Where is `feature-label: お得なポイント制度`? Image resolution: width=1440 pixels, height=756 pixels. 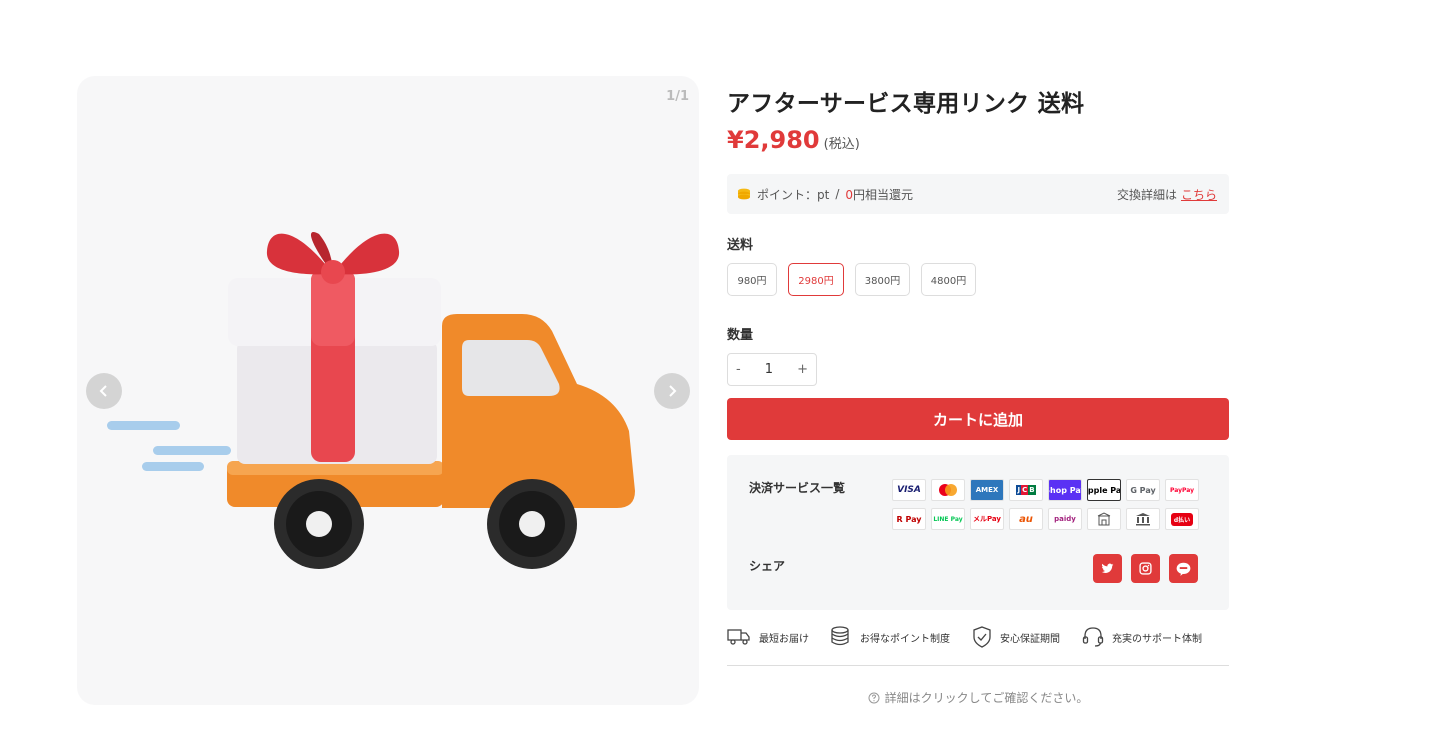 feature-label: お得なポイント制度 is located at coordinates (905, 639).